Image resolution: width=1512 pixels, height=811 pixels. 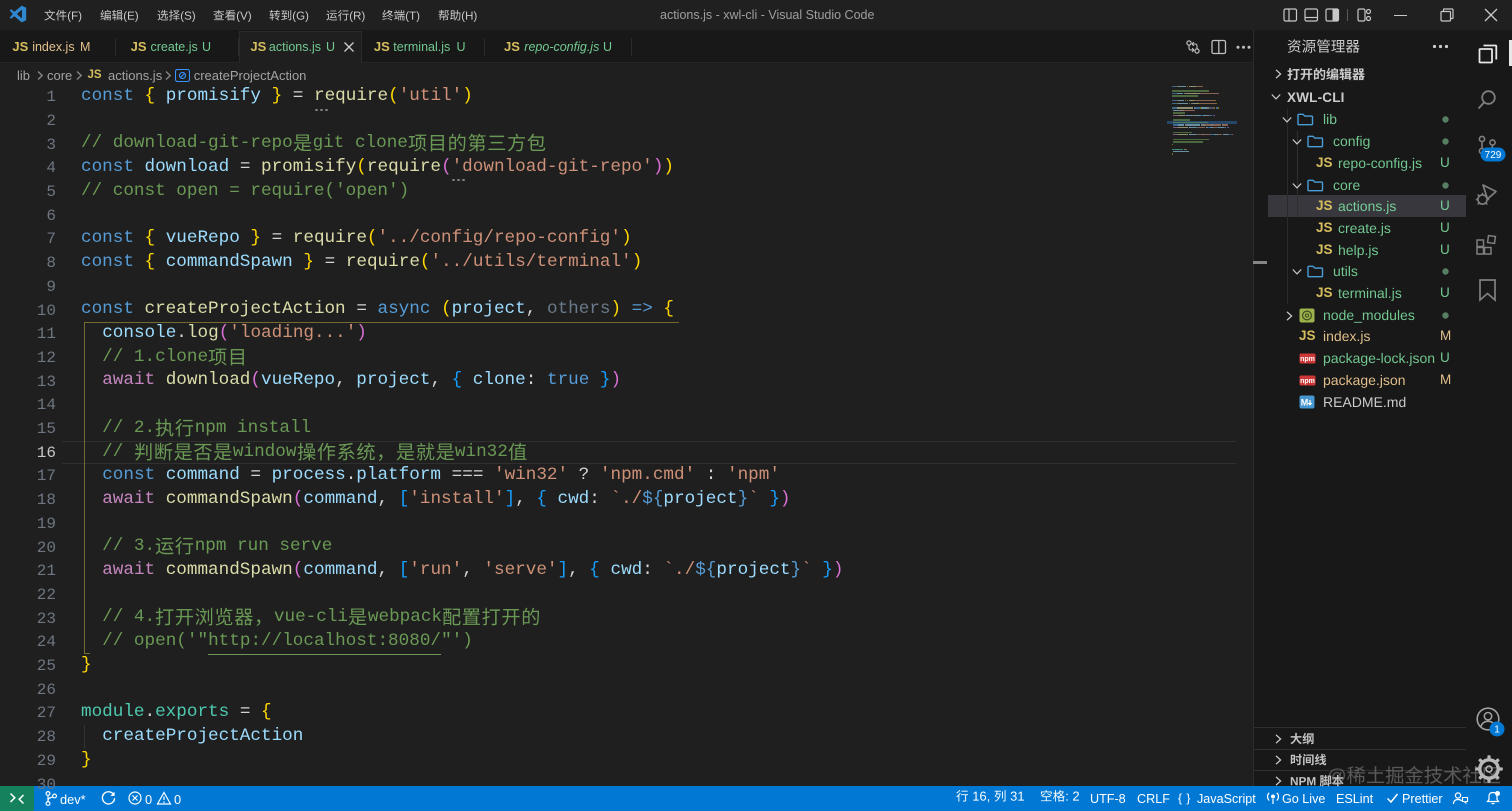 What do you see at coordinates (1493, 155) in the screenshot?
I see `svg-text: 729` at bounding box center [1493, 155].